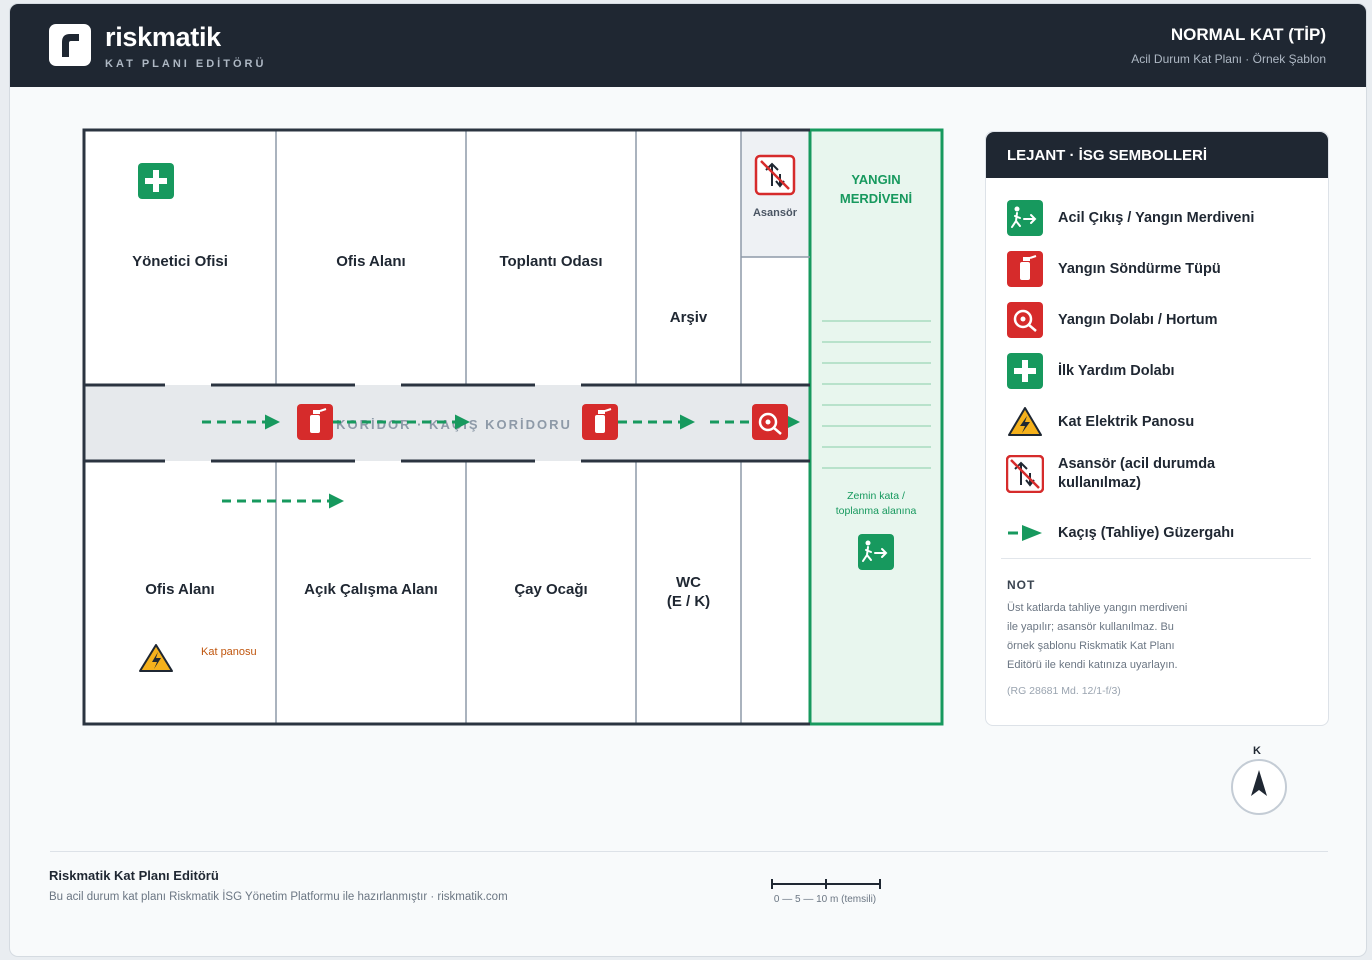 The height and width of the screenshot is (960, 1372). What do you see at coordinates (1107, 155) in the screenshot?
I see `legend-title: LEJANT · İSG SEMBOLLERİ` at bounding box center [1107, 155].